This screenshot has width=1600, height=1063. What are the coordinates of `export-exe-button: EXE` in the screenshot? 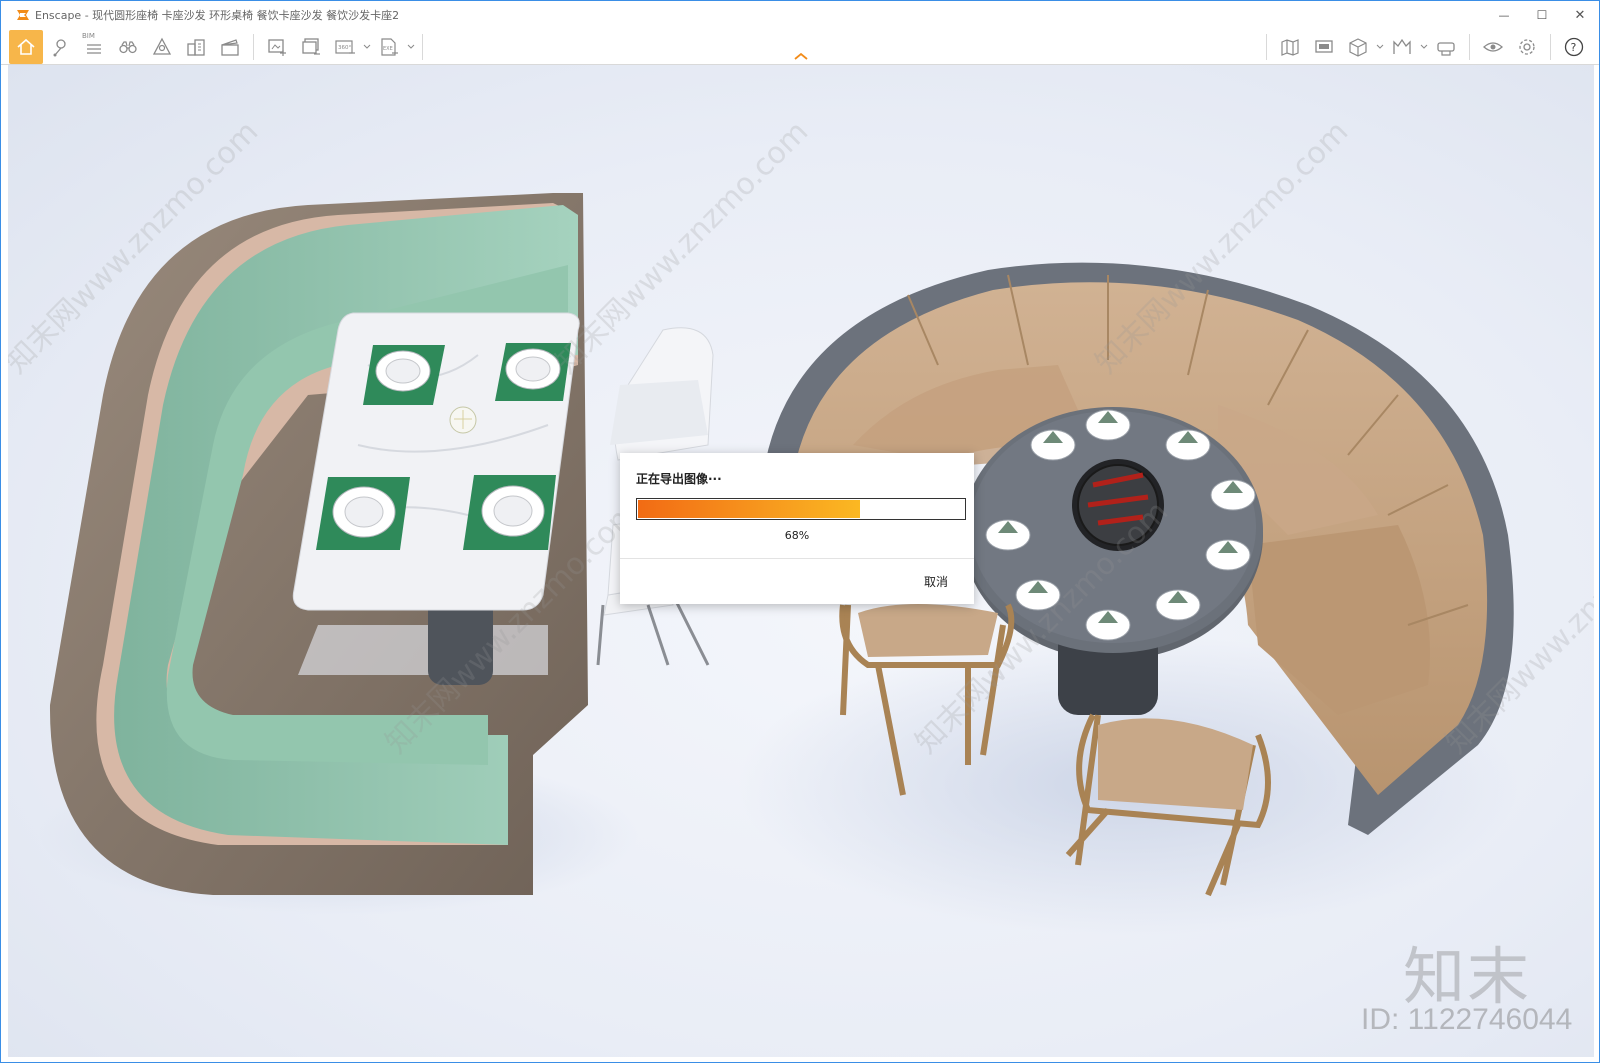 It's located at (389, 47).